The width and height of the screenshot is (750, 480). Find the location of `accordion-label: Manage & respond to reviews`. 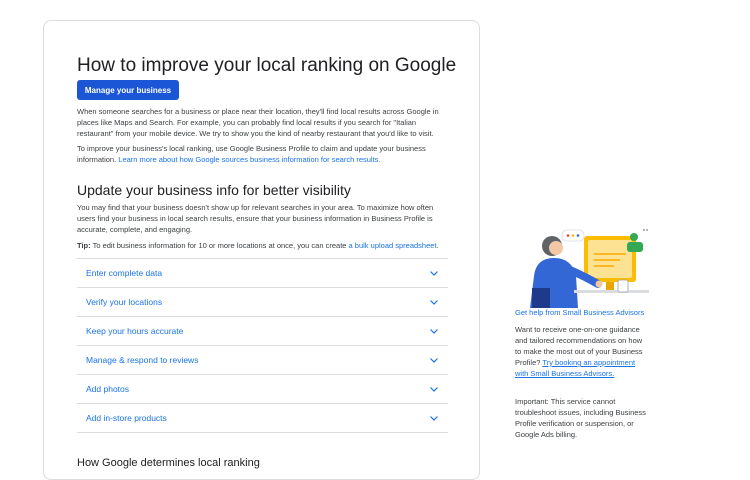

accordion-label: Manage & respond to reviews is located at coordinates (142, 360).